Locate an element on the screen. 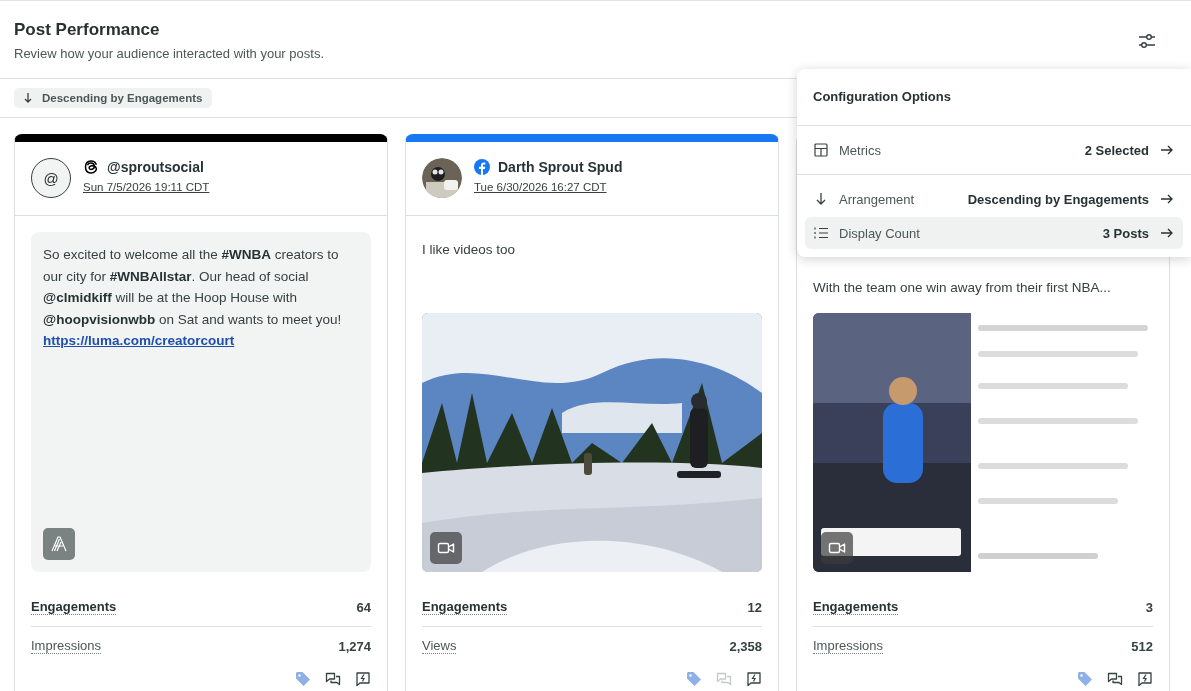  post-link: https://luma.com/creatorcourt is located at coordinates (139, 340).